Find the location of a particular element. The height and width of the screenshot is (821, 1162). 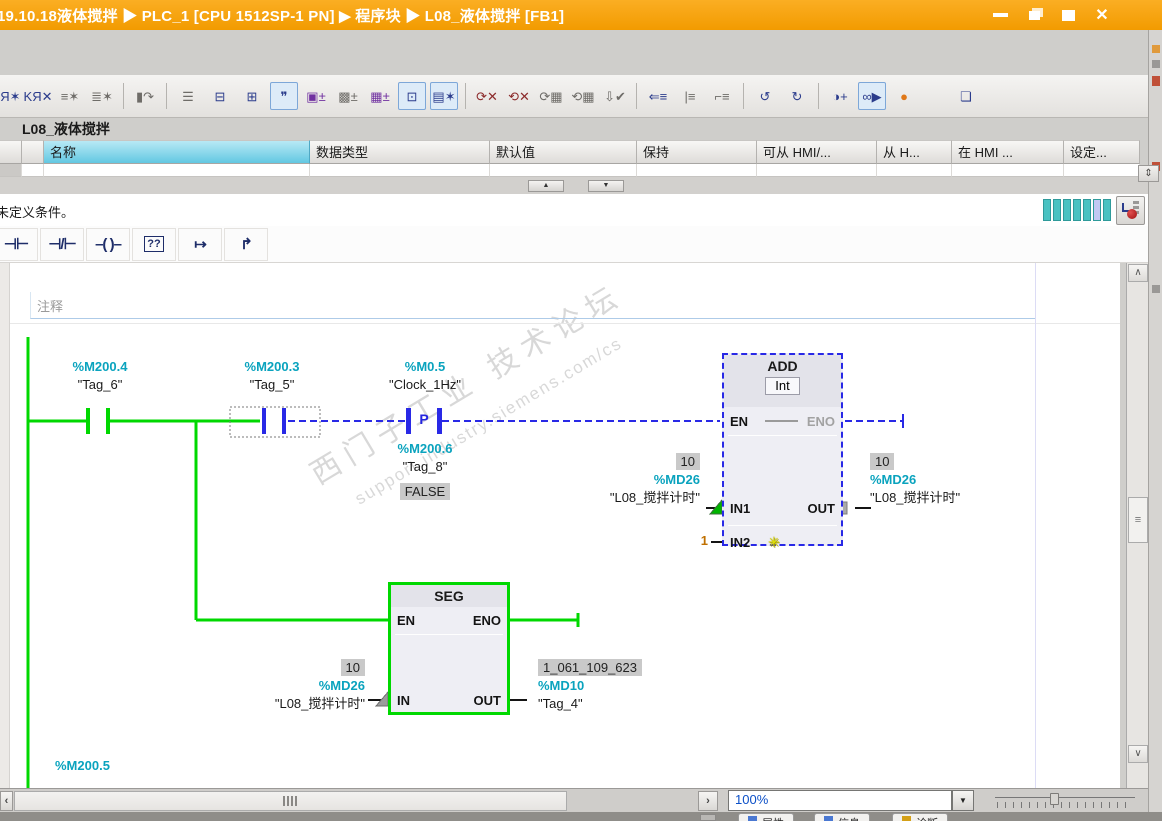

restore-icon is located at coordinates (1034, 15).